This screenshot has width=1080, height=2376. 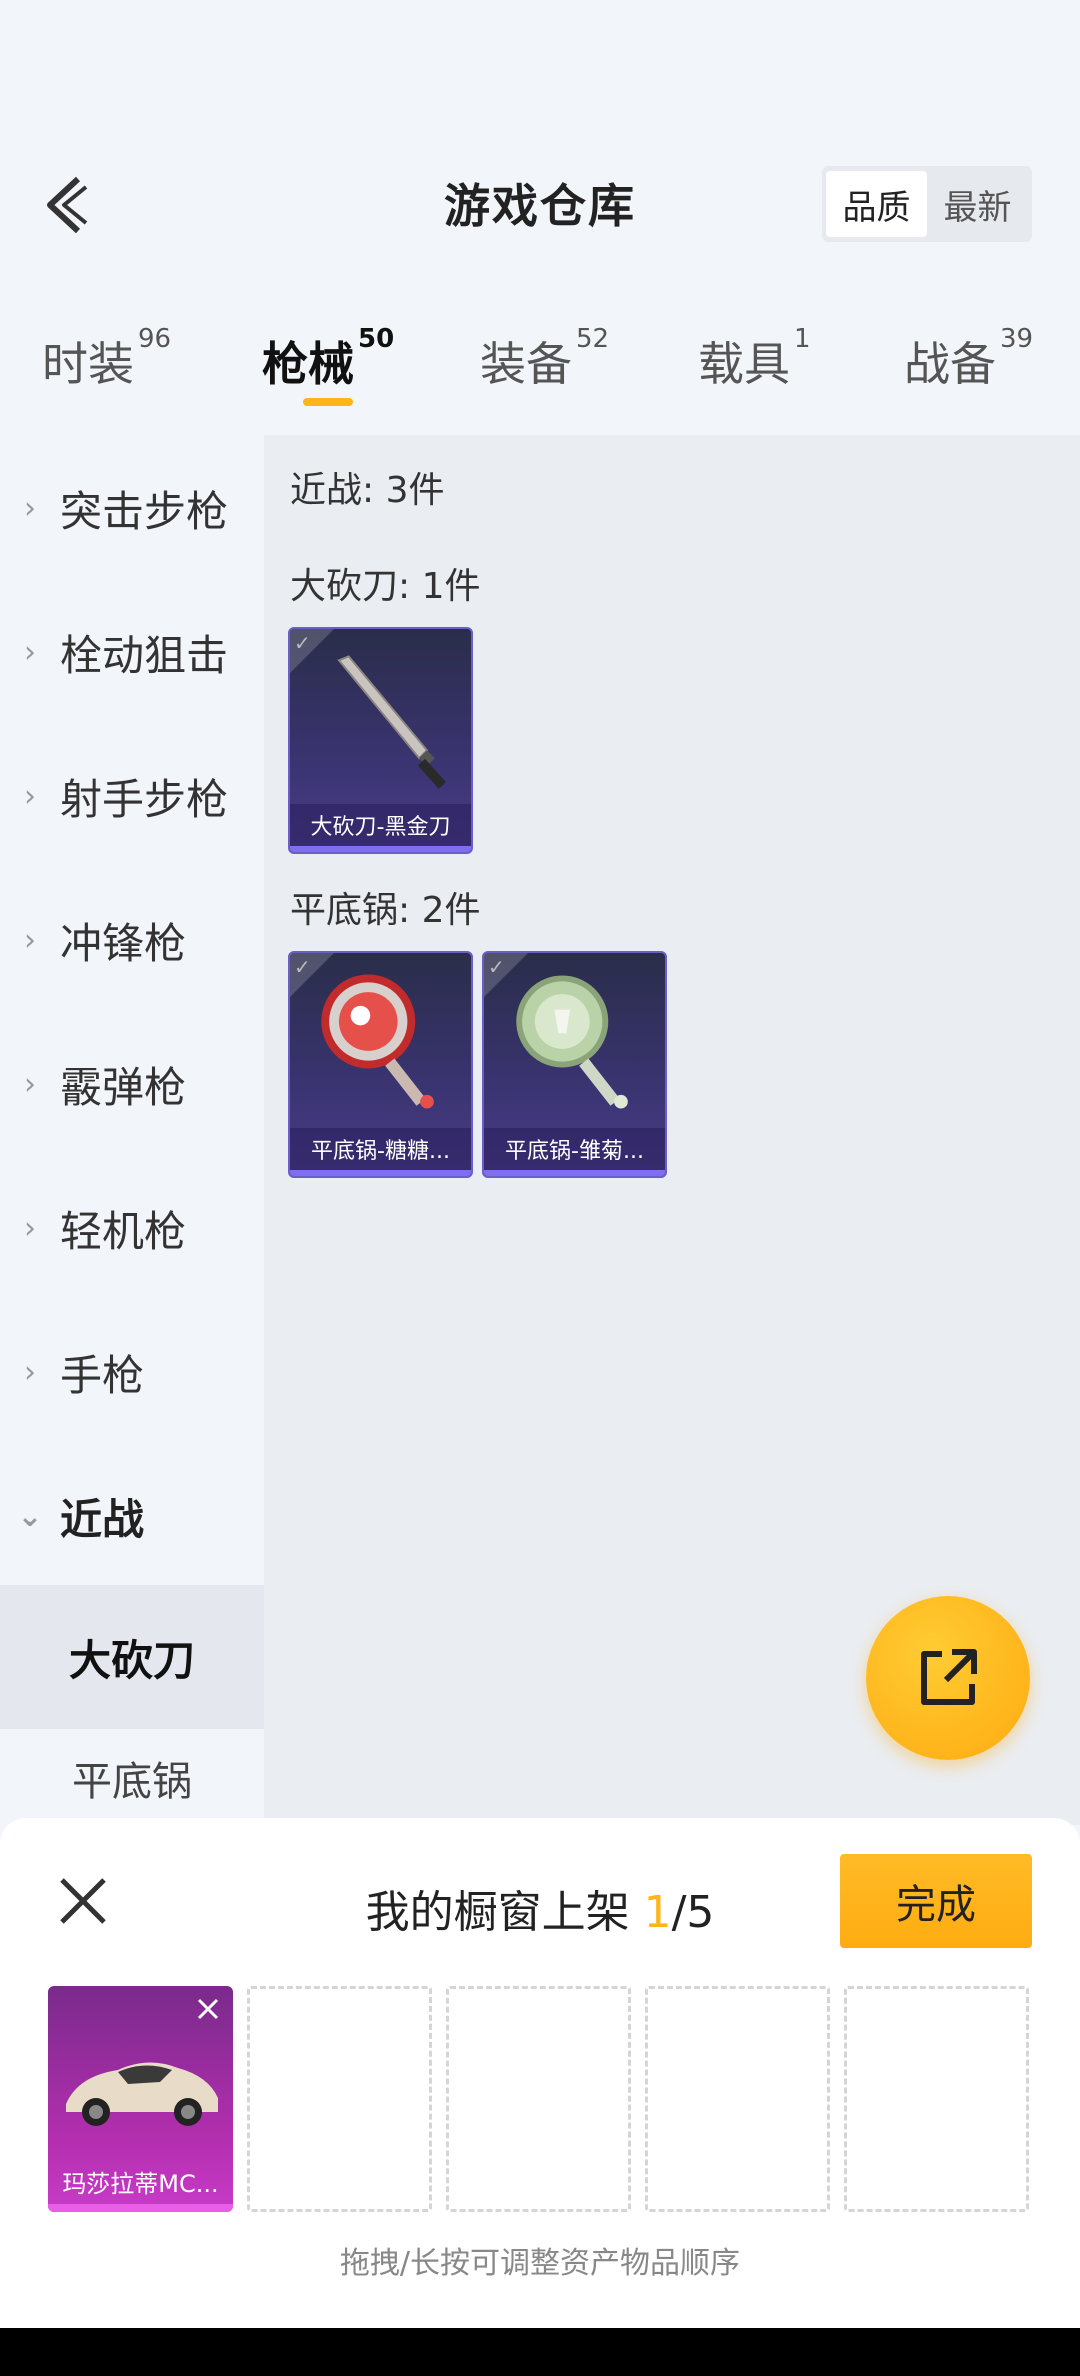 I want to click on tab-vehicles: 载具 1, so click(x=754, y=359).